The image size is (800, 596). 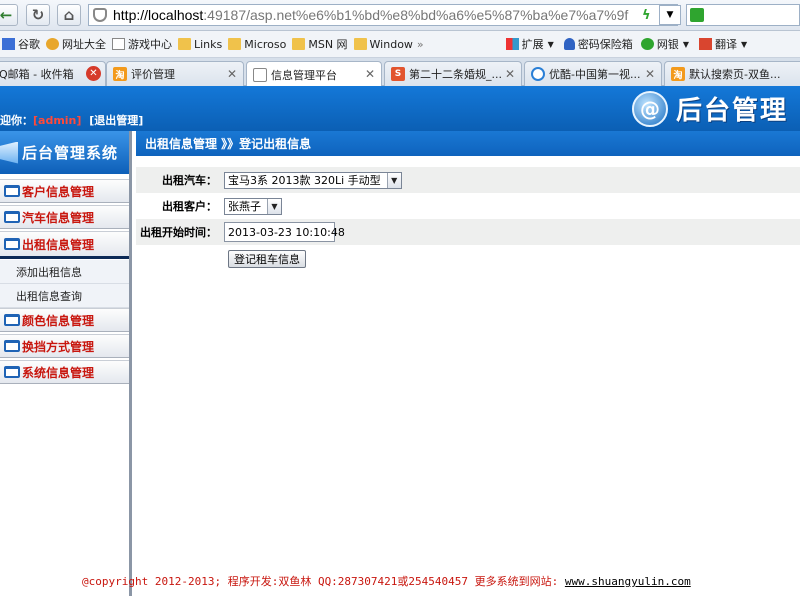 I want to click on car-select: 宝马3系 2013款 320Li 手动型 ▼, so click(x=313, y=180).